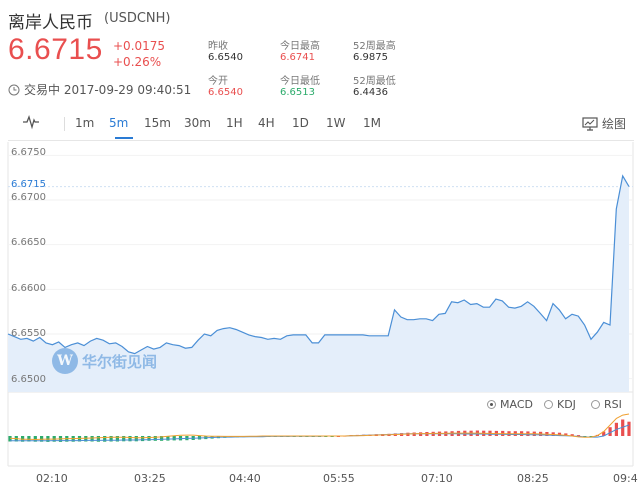 The height and width of the screenshot is (489, 641). What do you see at coordinates (28, 184) in the screenshot?
I see `current-price-tick: 6.6715` at bounding box center [28, 184].